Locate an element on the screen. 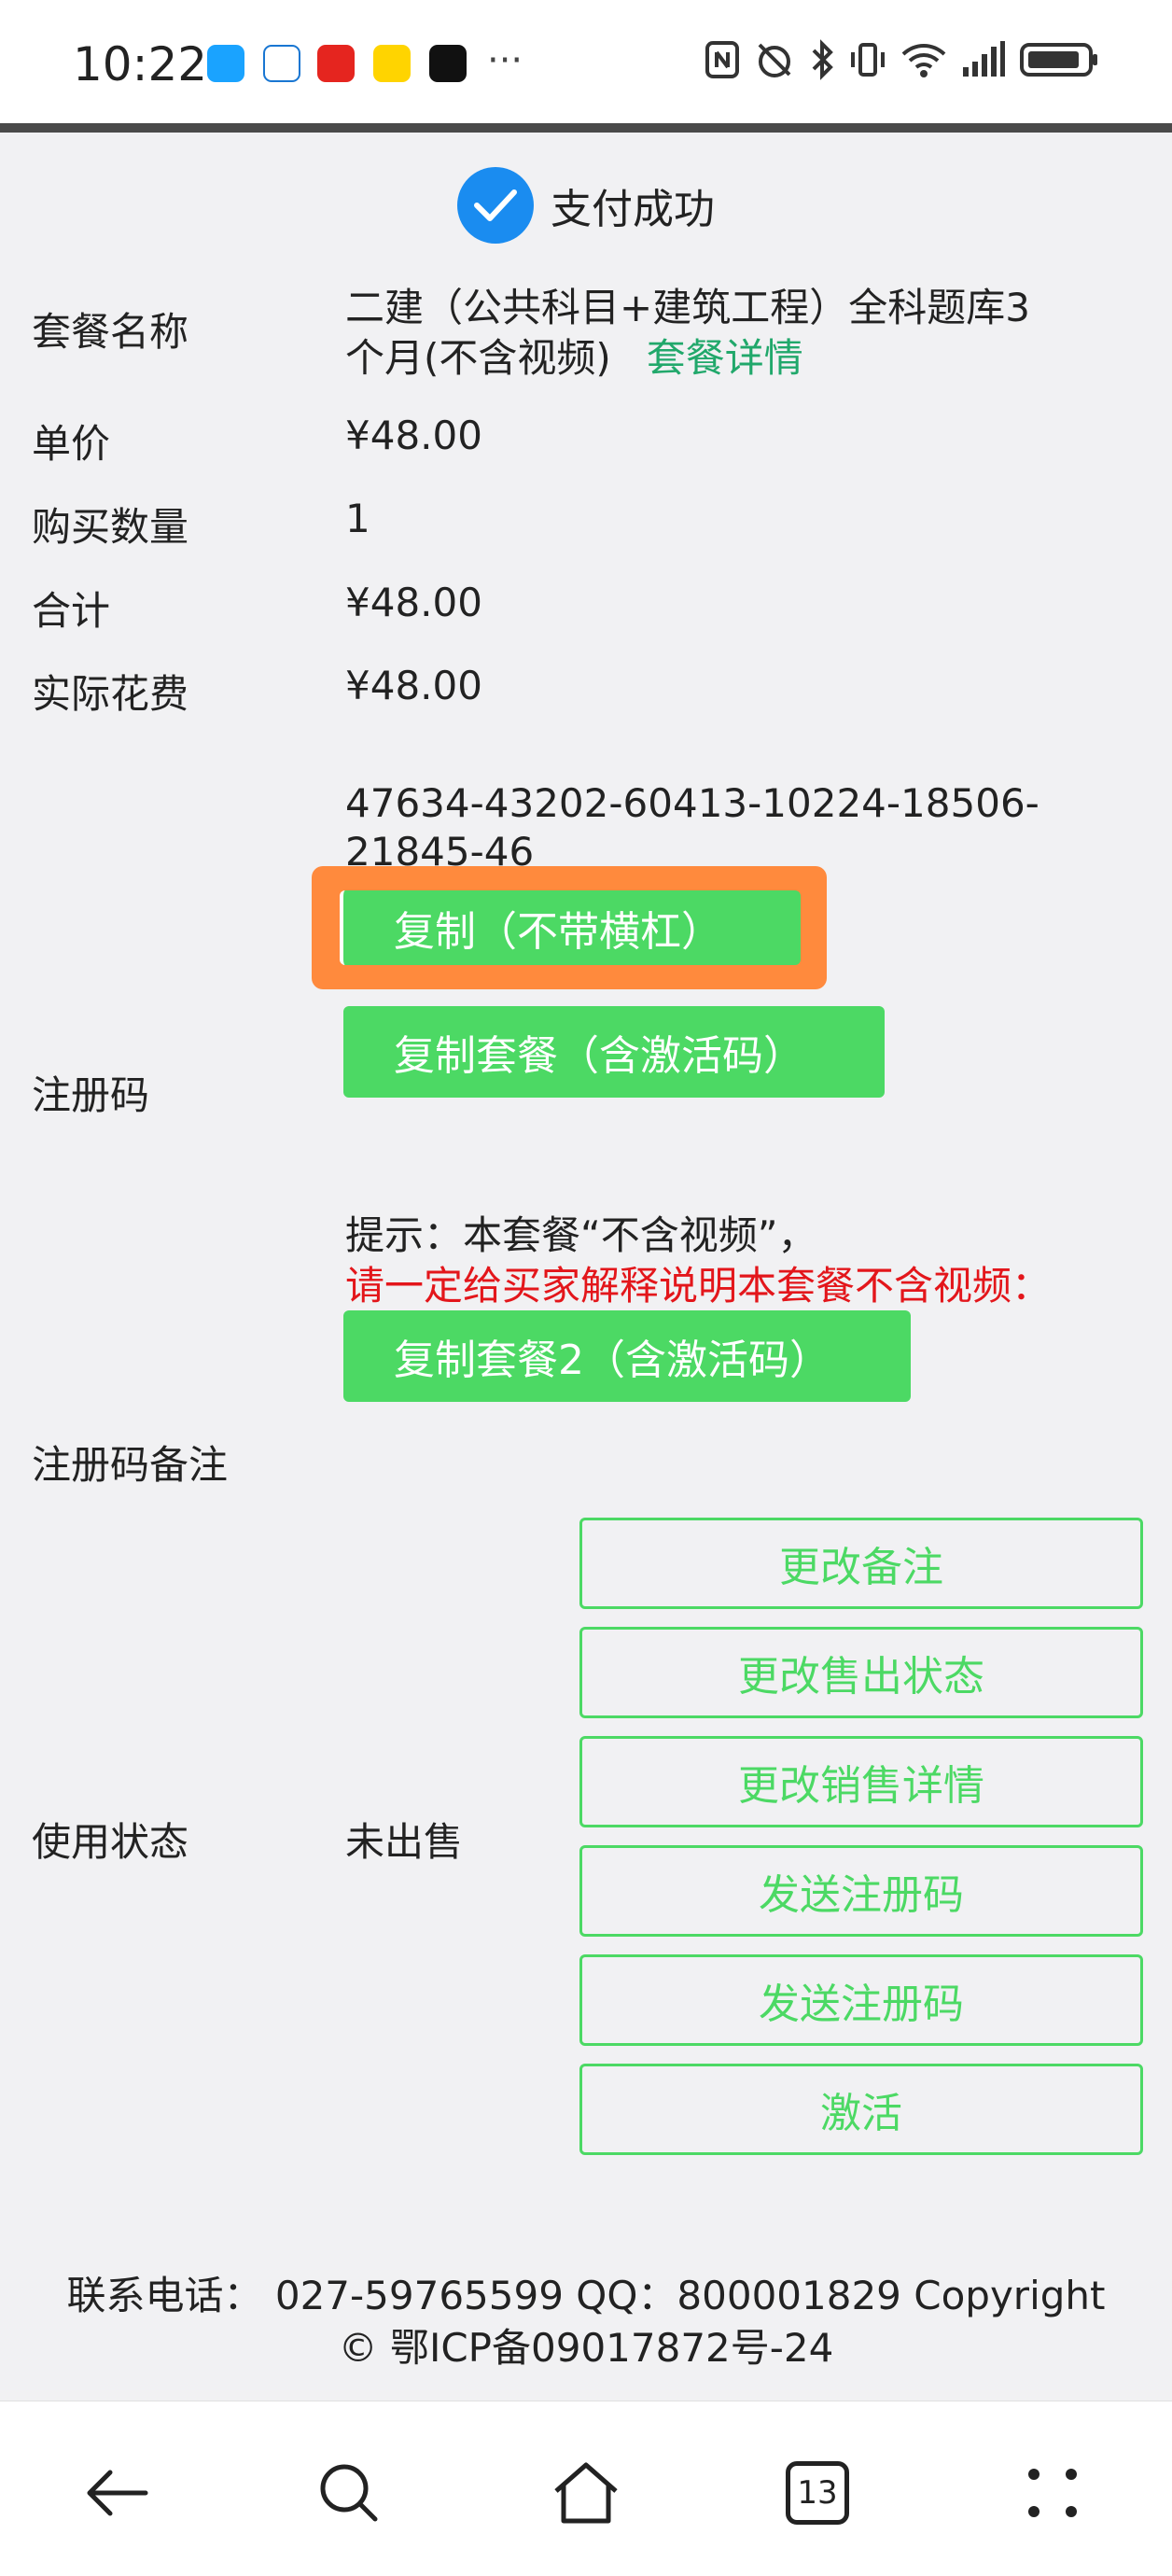 Image resolution: width=1172 pixels, height=2576 pixels. delivery-app-icon is located at coordinates (392, 63).